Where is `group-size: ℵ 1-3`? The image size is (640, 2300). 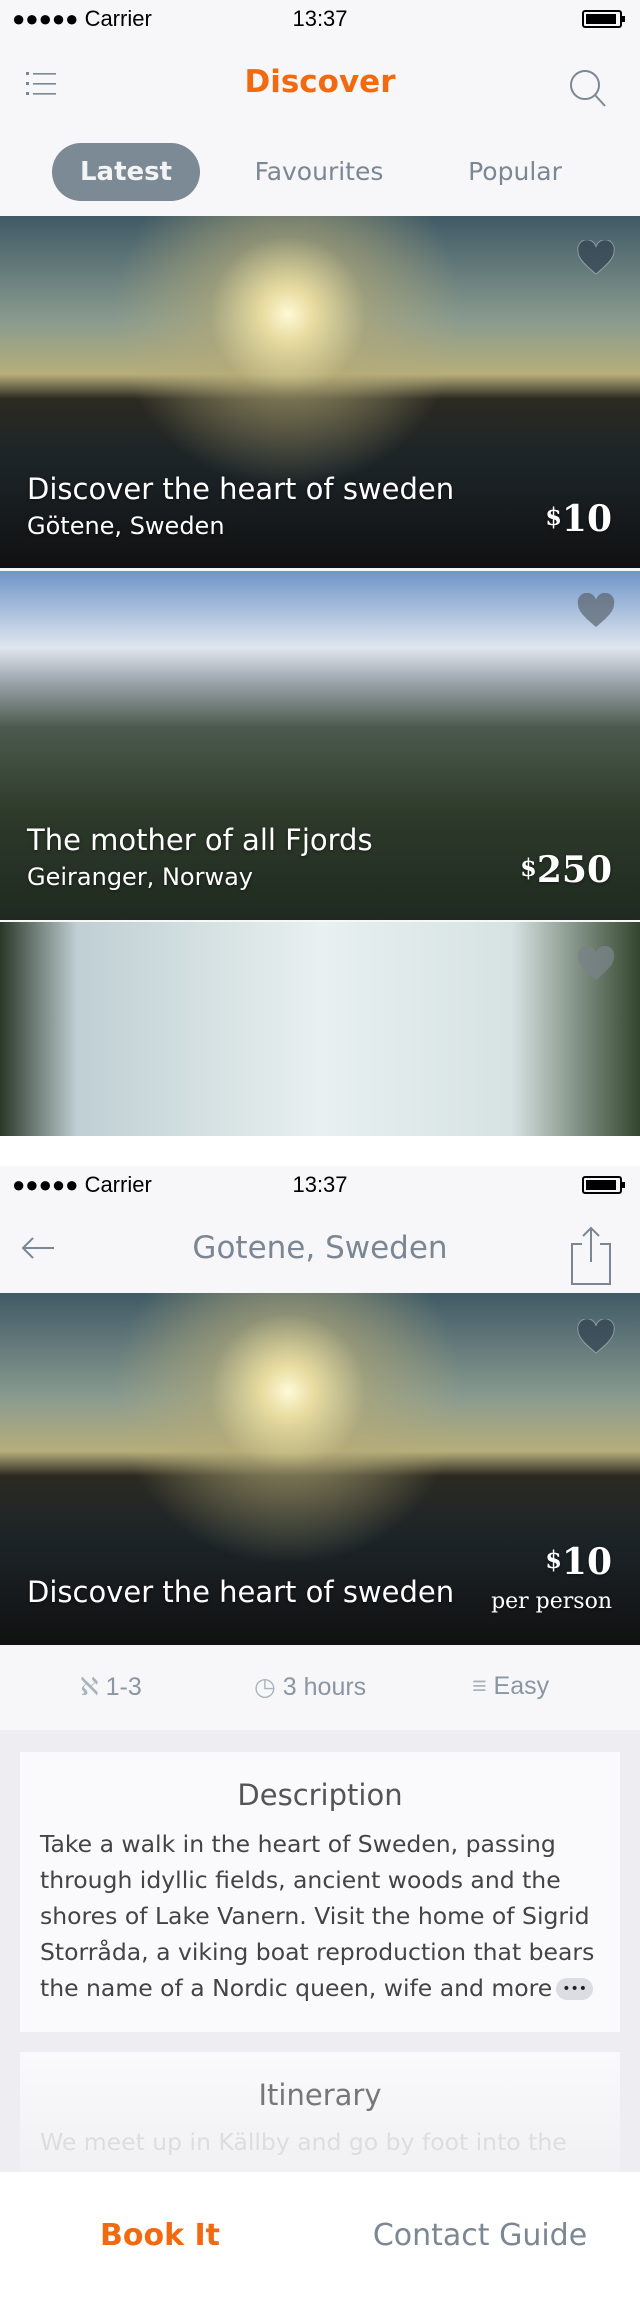 group-size: ℵ 1-3 is located at coordinates (111, 1687).